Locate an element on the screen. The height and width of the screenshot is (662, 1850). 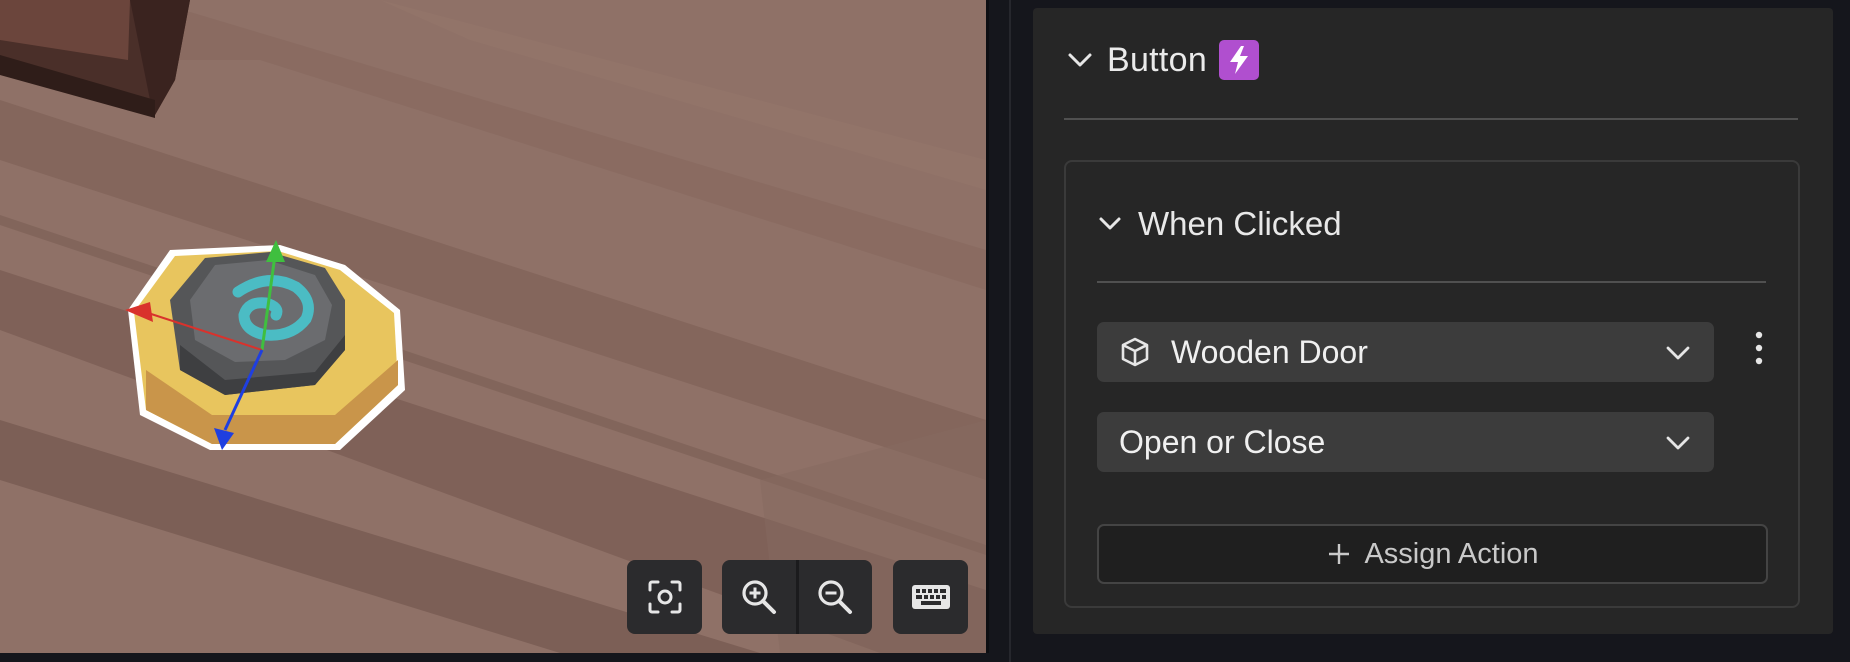
kebab-menu-icon is located at coordinates (1759, 348).